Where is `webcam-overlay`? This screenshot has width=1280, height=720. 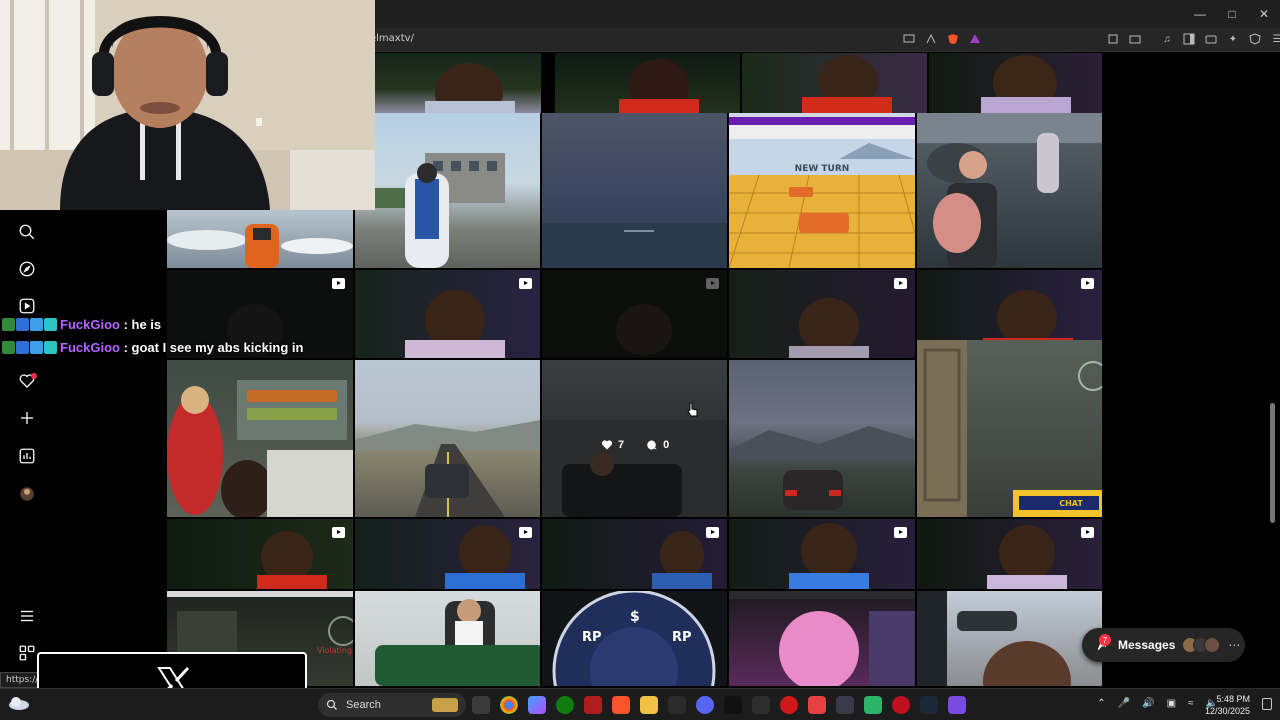
webcam-overlay is located at coordinates (187, 105).